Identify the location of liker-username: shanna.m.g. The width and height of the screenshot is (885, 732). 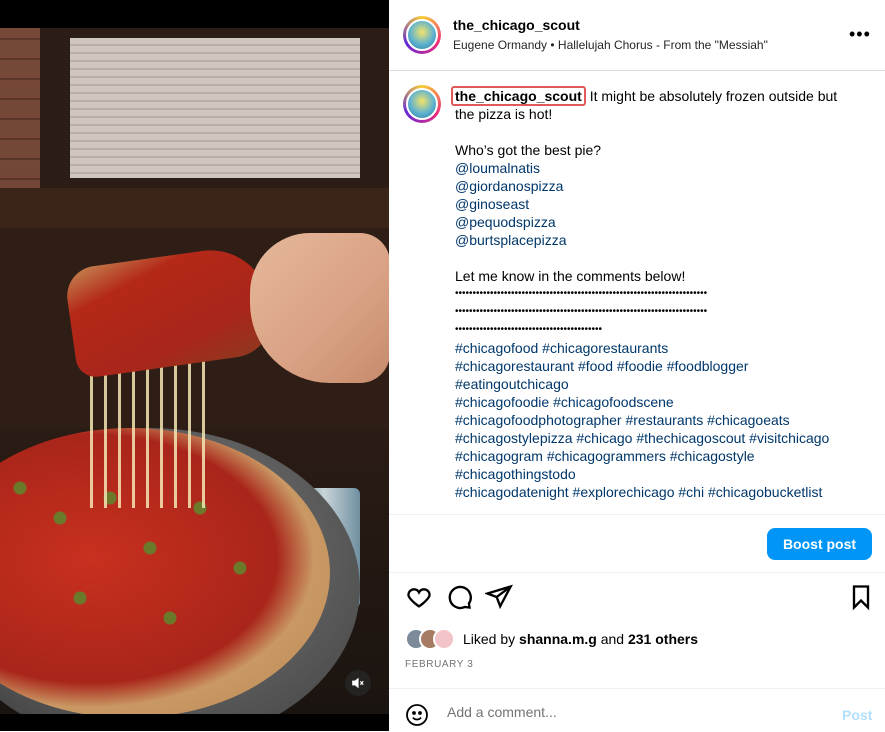
(558, 639).